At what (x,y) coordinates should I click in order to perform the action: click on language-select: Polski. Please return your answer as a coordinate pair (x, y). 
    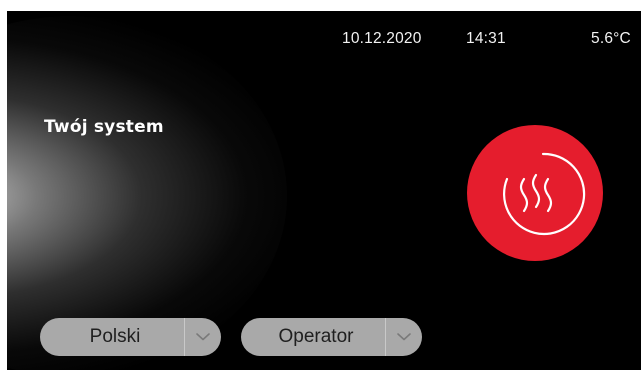
    Looking at the image, I should click on (130, 337).